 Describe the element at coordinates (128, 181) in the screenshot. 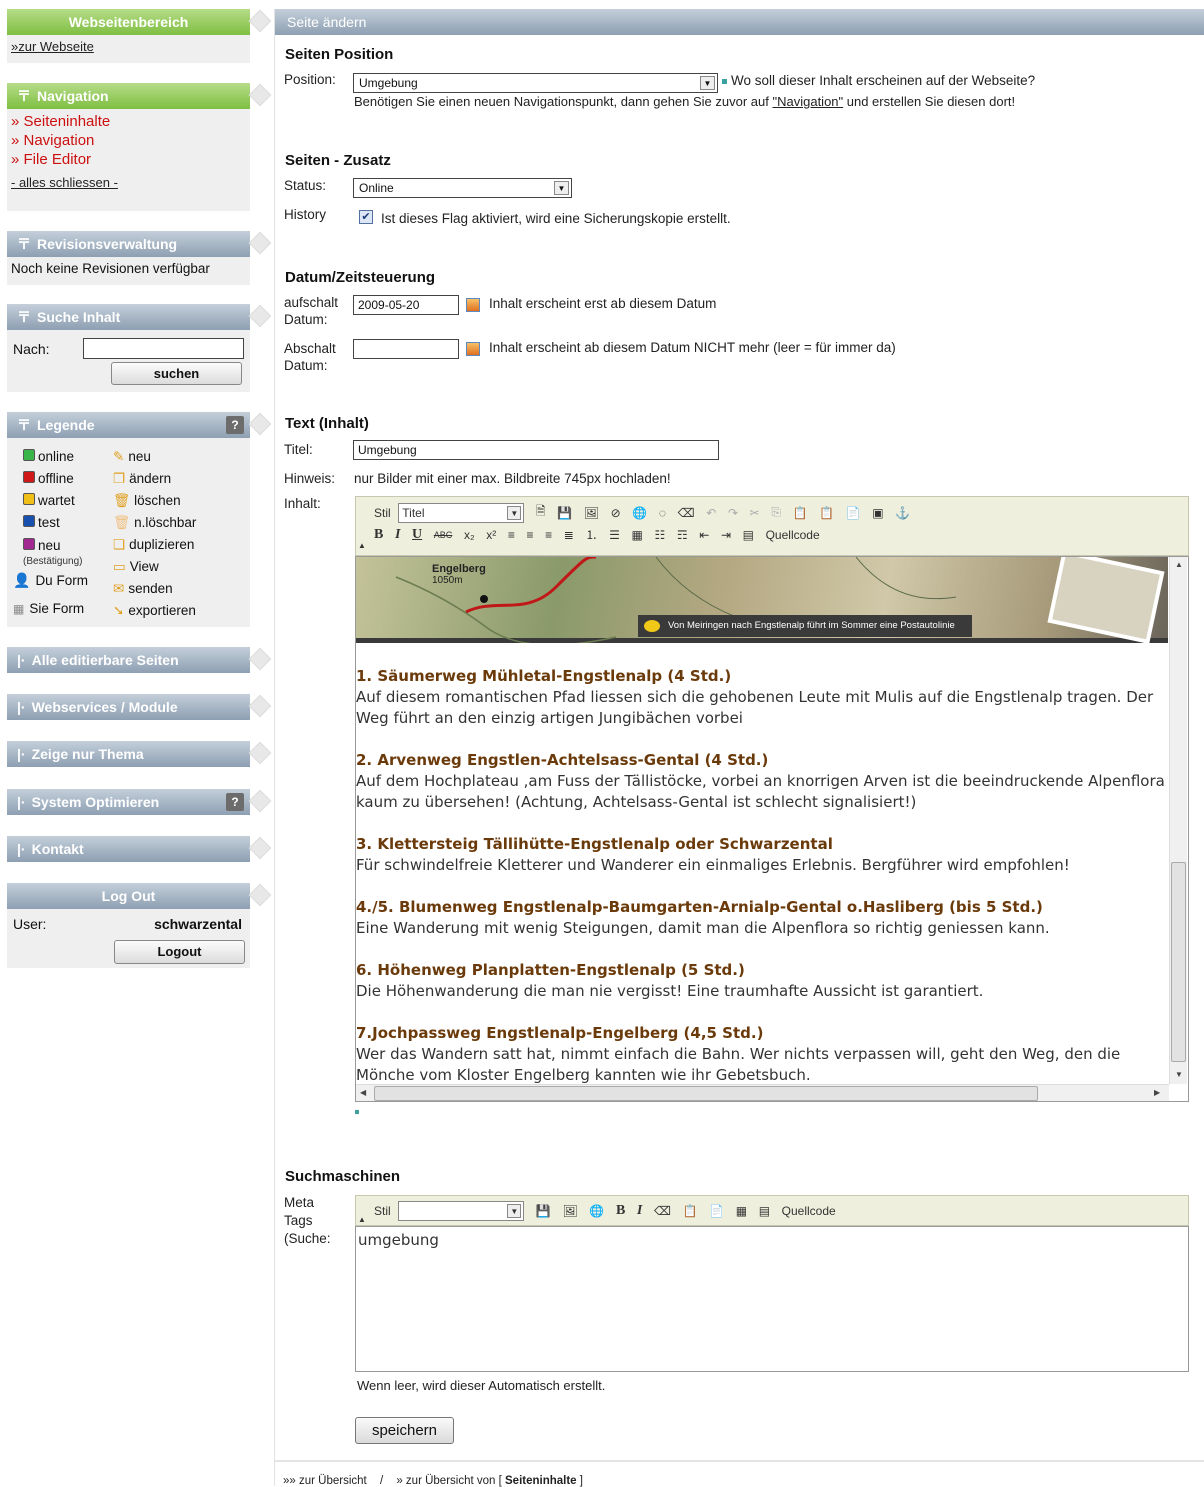

I see `link-alles-schliessen: - alles schliessen -` at that location.